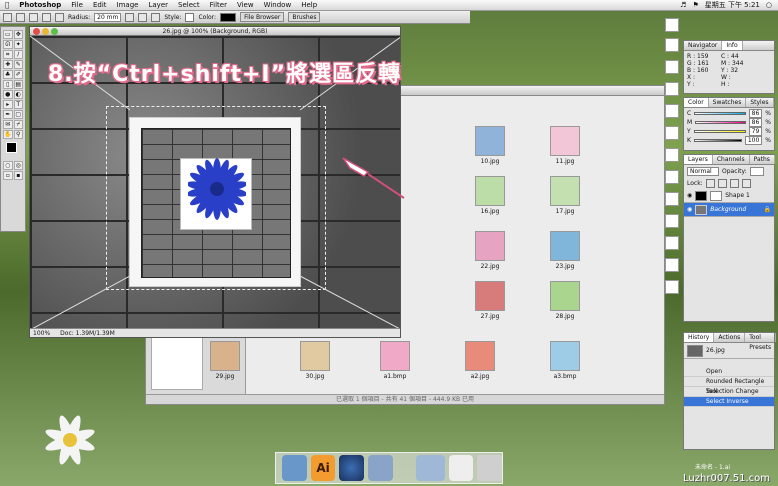 The width and height of the screenshot is (778, 486). What do you see at coordinates (8, 64) in the screenshot?
I see `healing-tool-icon: ✚` at bounding box center [8, 64].